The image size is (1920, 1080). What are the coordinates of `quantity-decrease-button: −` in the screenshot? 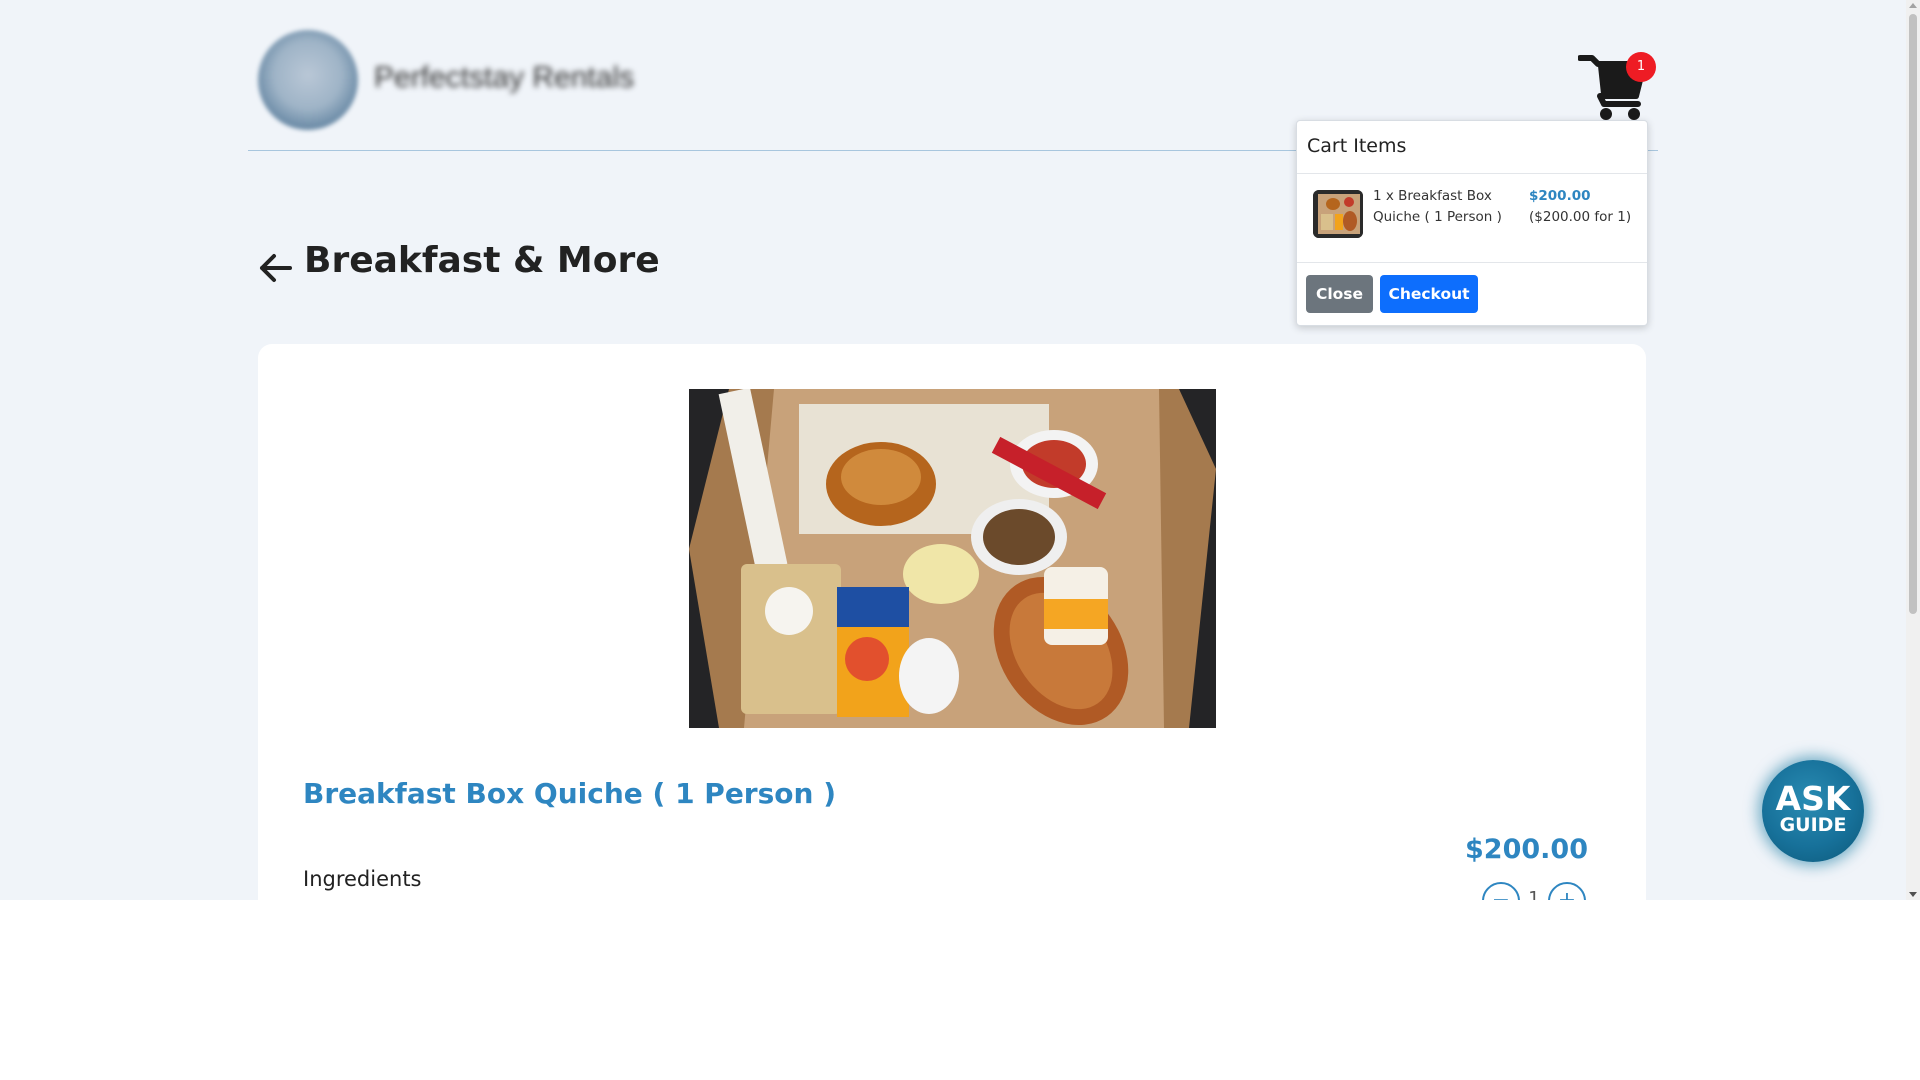 It's located at (1501, 891).